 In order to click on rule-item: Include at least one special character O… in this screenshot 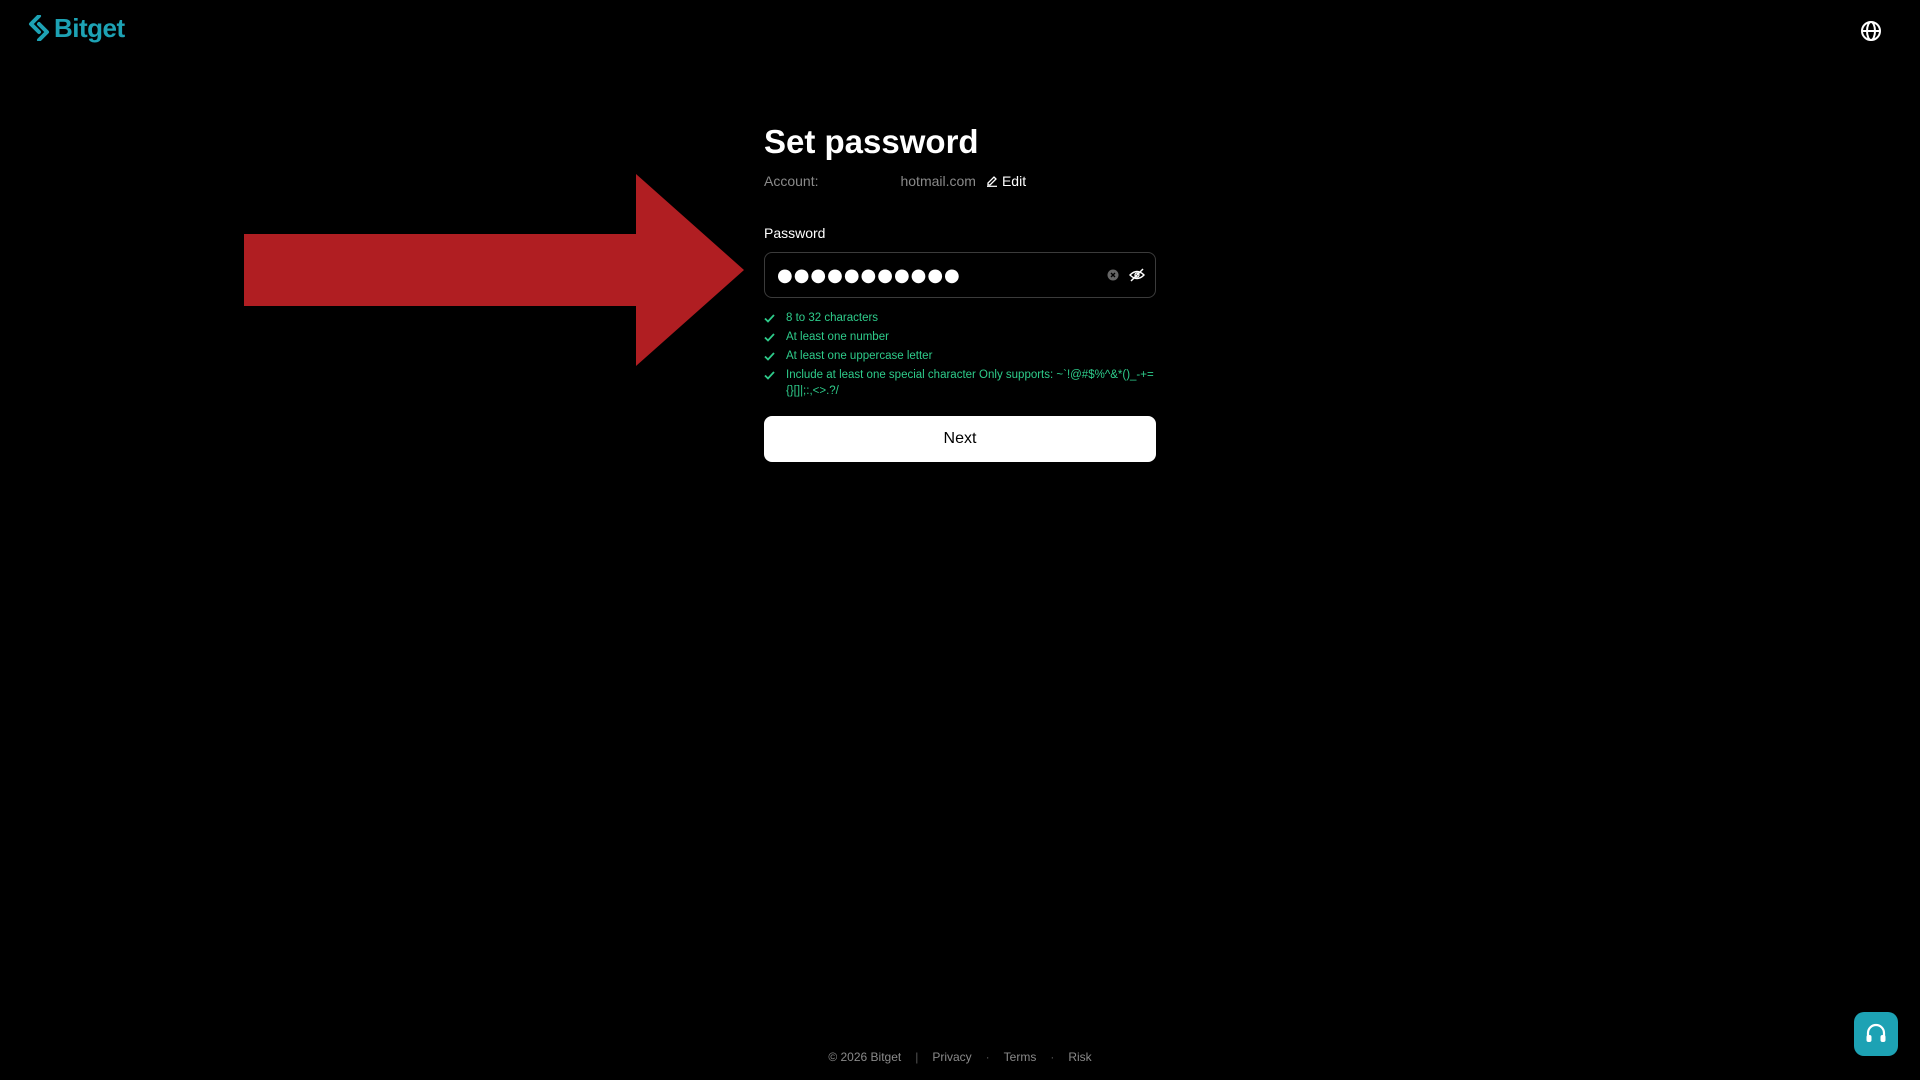, I will do `click(960, 383)`.